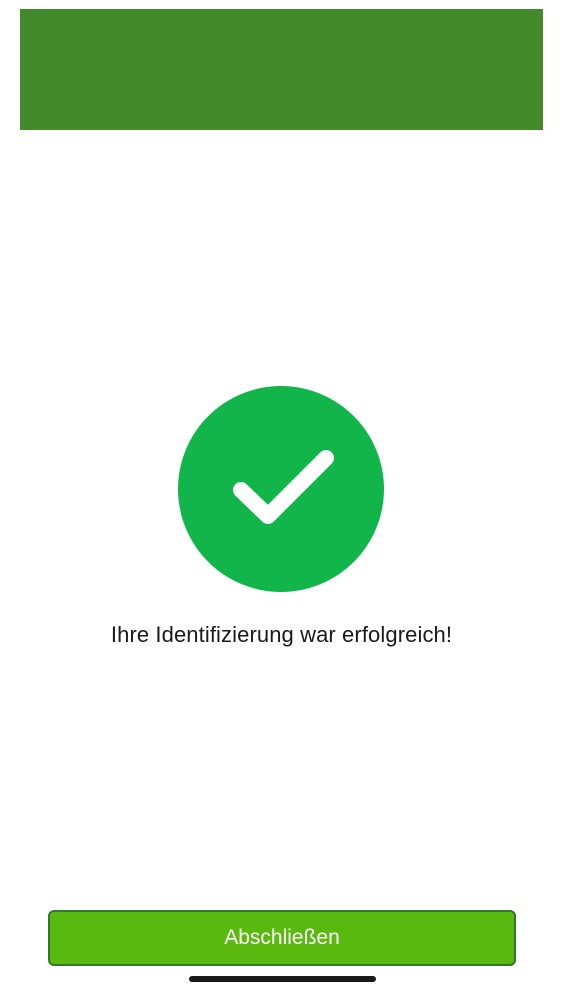 This screenshot has height=1000, width=563. Describe the element at coordinates (281, 69) in the screenshot. I see `header-banner` at that location.